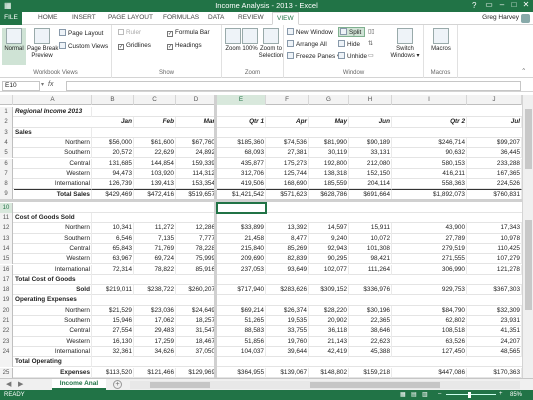  Describe the element at coordinates (6, 372) in the screenshot. I see `row-header: 25` at that location.